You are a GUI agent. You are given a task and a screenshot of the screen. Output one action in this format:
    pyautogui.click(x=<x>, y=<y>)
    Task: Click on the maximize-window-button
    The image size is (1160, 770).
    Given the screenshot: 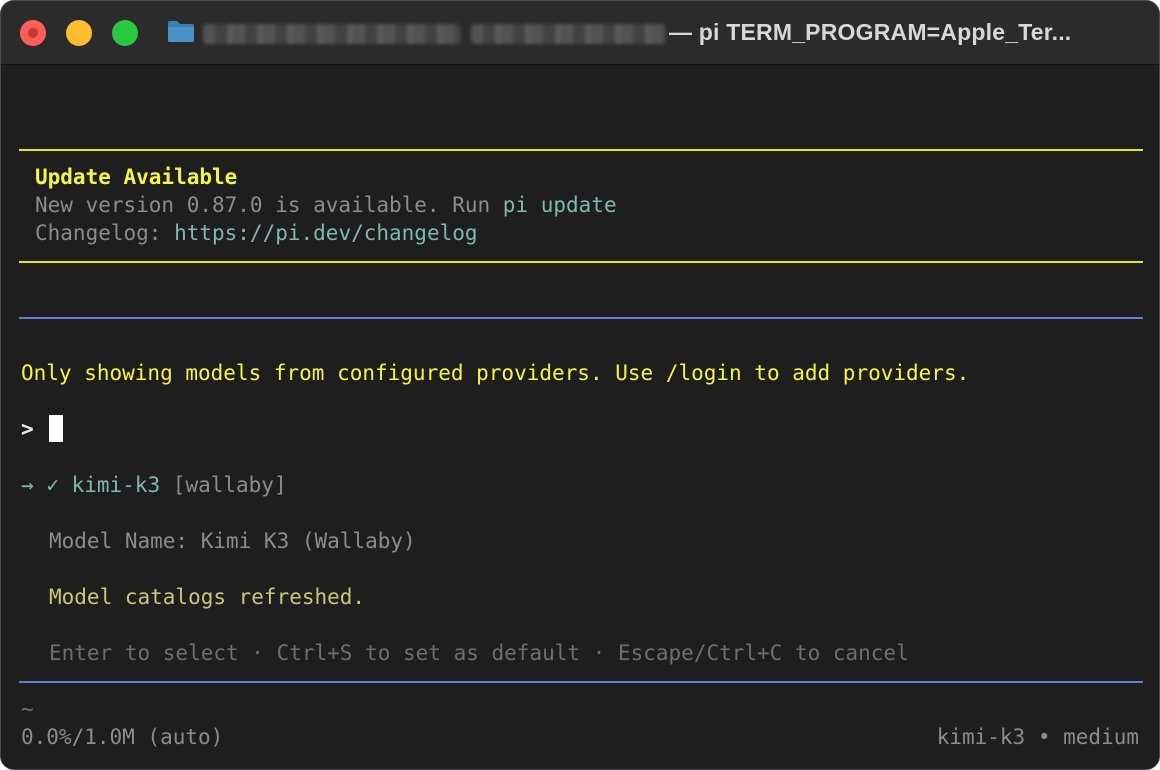 What is the action you would take?
    pyautogui.click(x=125, y=33)
    